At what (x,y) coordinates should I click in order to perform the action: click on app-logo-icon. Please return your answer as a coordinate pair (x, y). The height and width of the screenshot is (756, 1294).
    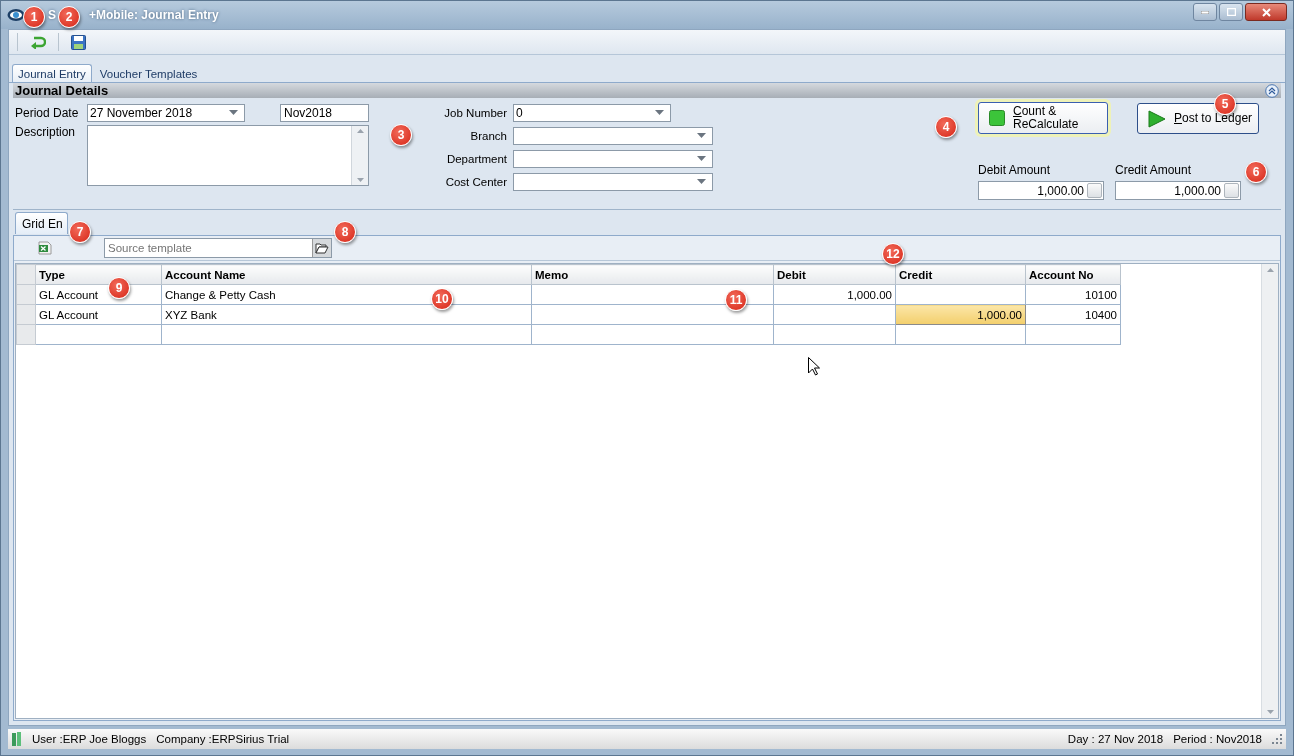
    Looking at the image, I should click on (16, 15).